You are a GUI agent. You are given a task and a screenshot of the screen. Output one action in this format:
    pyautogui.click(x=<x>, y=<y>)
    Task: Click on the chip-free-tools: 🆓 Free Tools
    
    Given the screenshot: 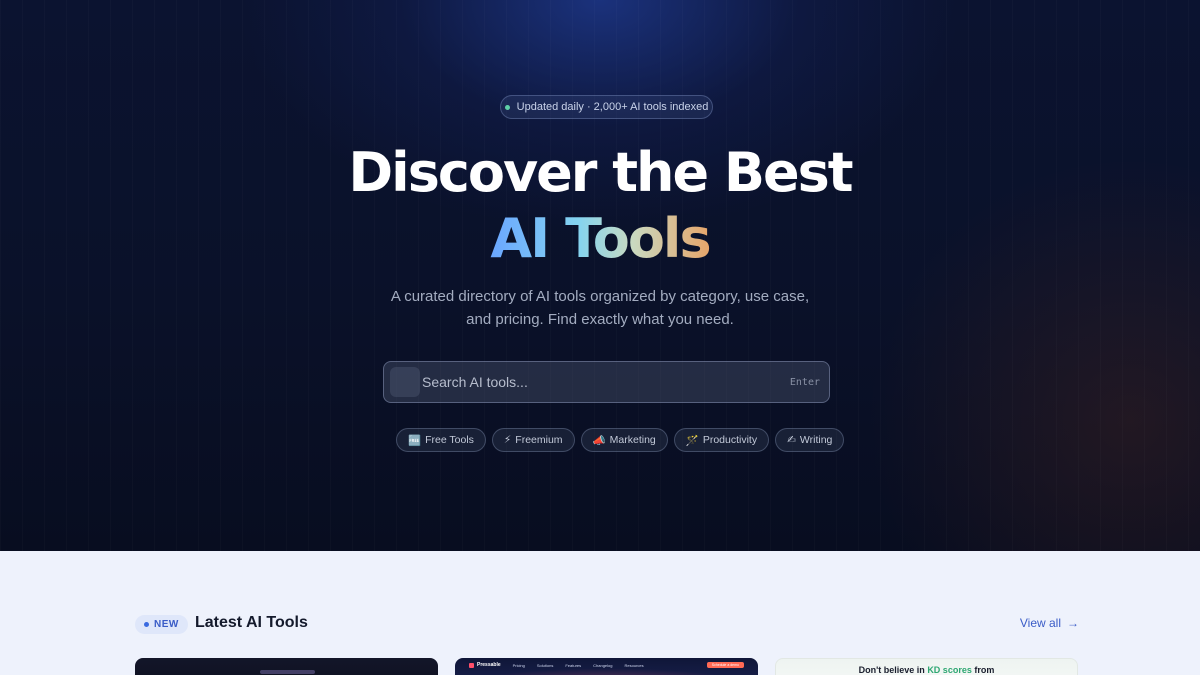 What is the action you would take?
    pyautogui.click(x=441, y=440)
    